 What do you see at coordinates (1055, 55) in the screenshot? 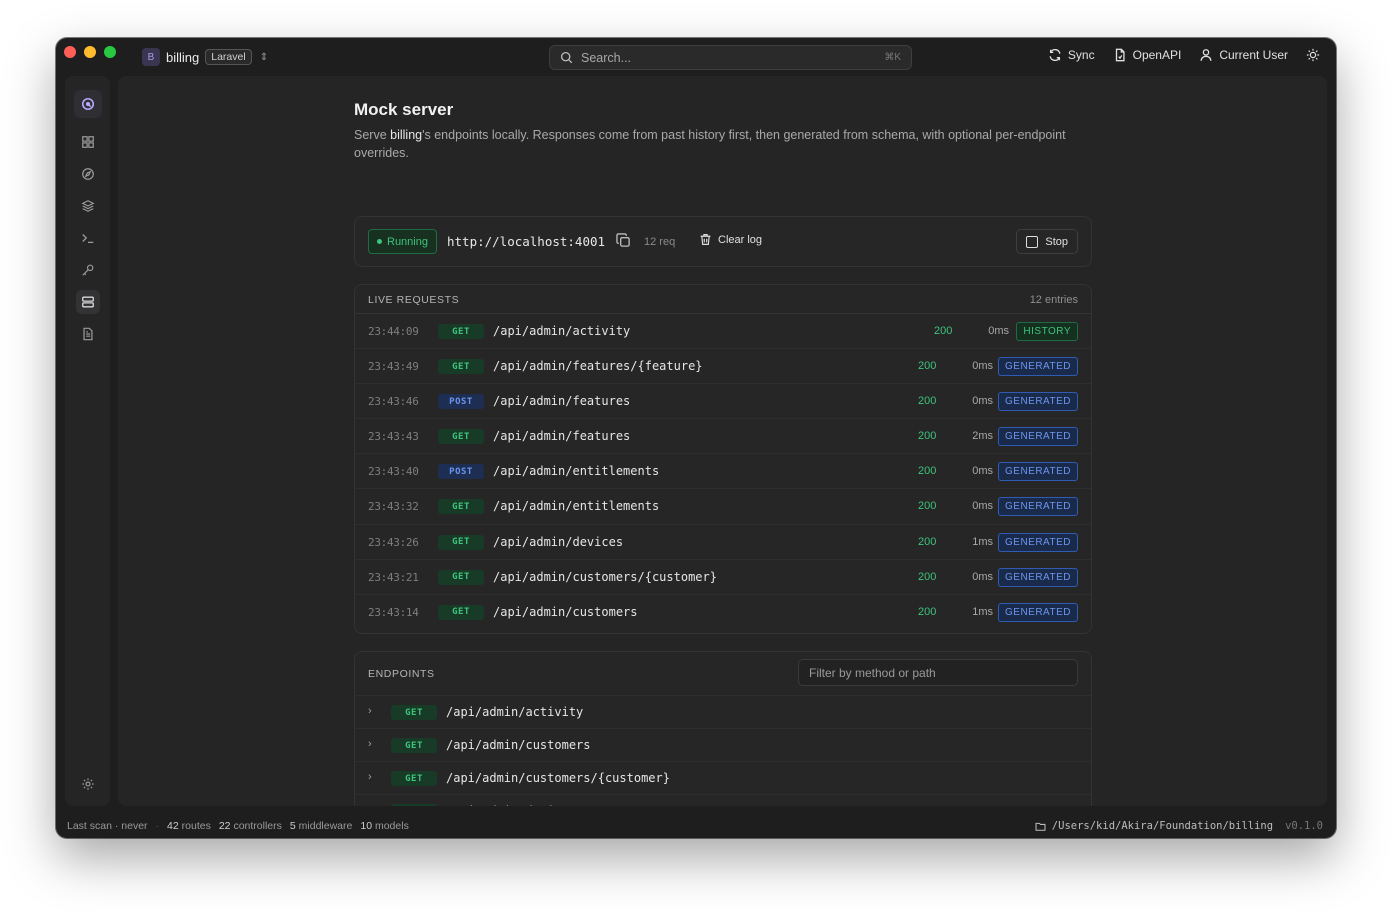
I see `sync-icon` at bounding box center [1055, 55].